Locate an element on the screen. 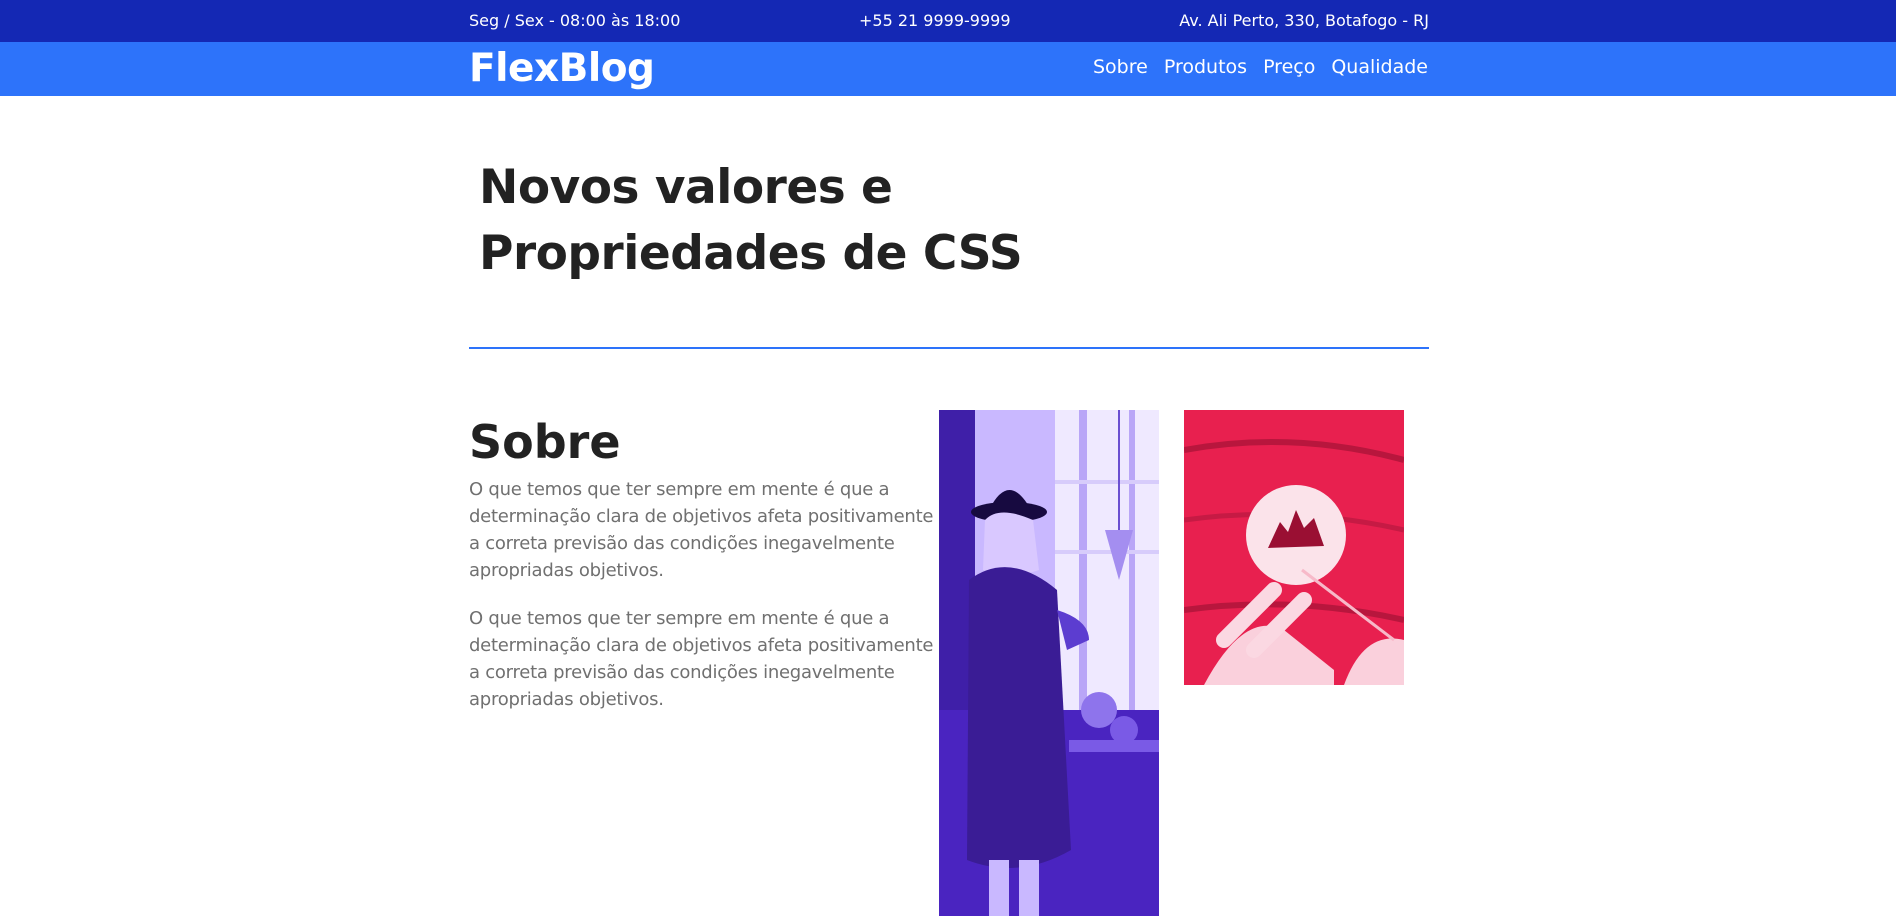 This screenshot has height=916, width=1896. nav-link-preco: Preço is located at coordinates (1289, 67).